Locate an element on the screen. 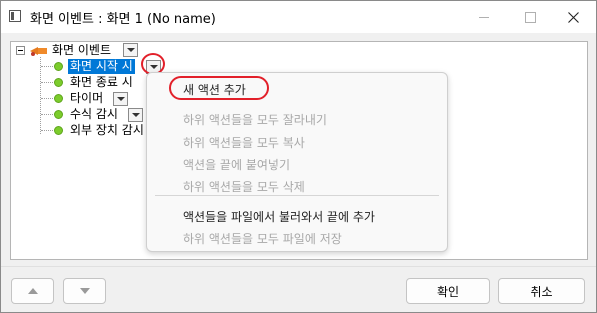 The height and width of the screenshot is (313, 597). menu-item-delete-all-child-actions: 하위 액션들을 모두 삭제 is located at coordinates (244, 186).